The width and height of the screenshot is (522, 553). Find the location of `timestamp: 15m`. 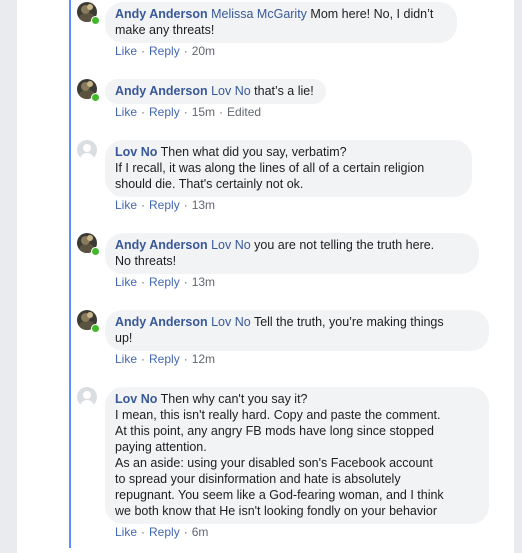

timestamp: 15m is located at coordinates (203, 112).